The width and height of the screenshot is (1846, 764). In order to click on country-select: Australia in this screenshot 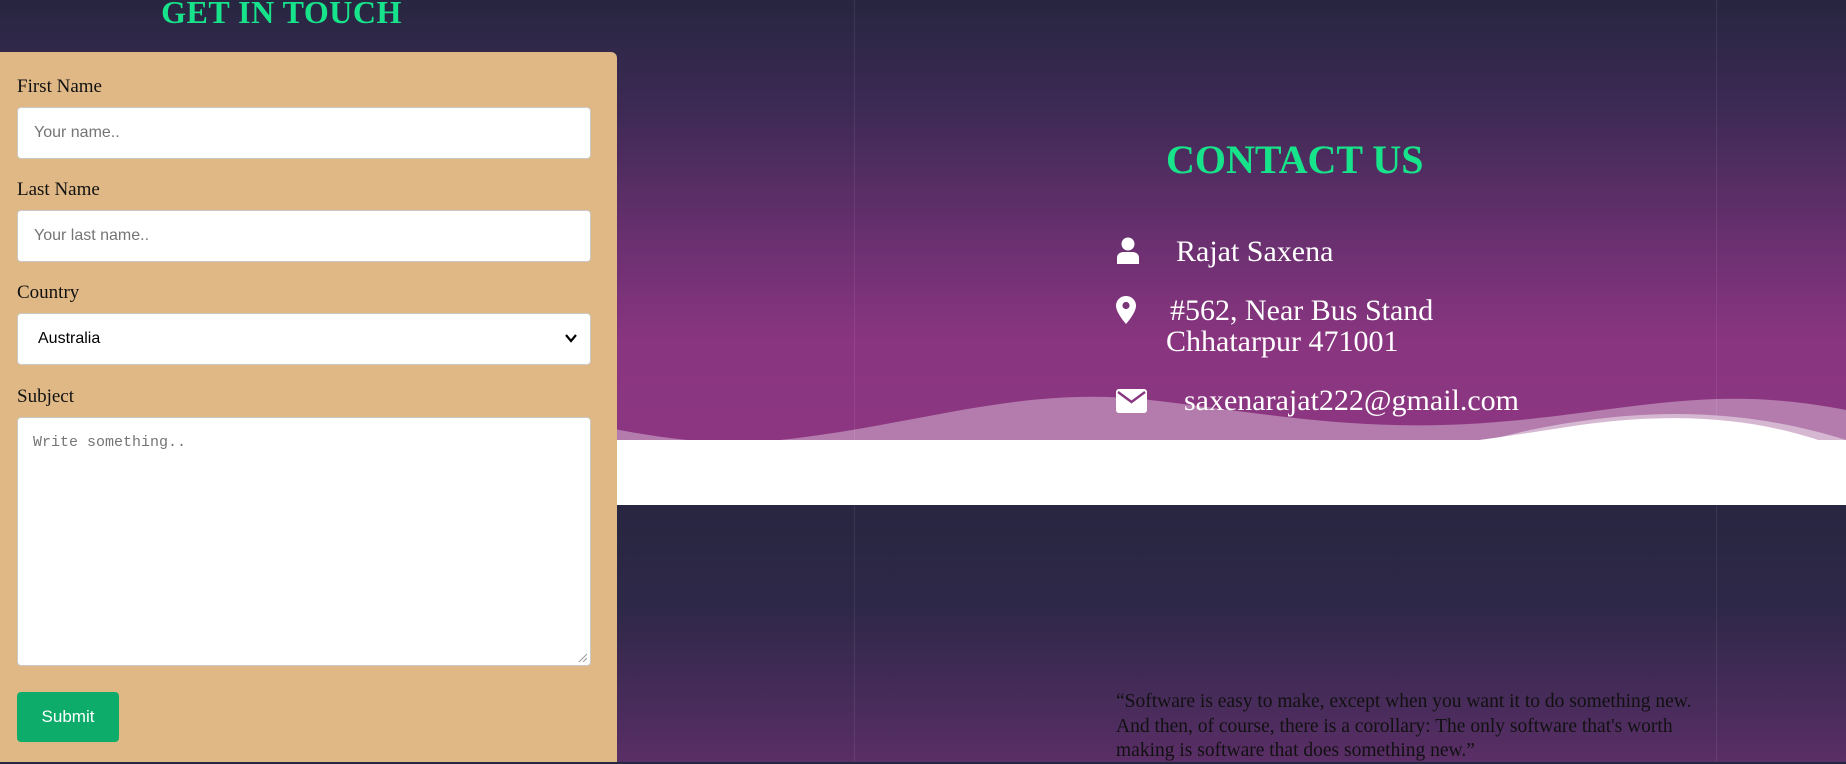, I will do `click(304, 339)`.